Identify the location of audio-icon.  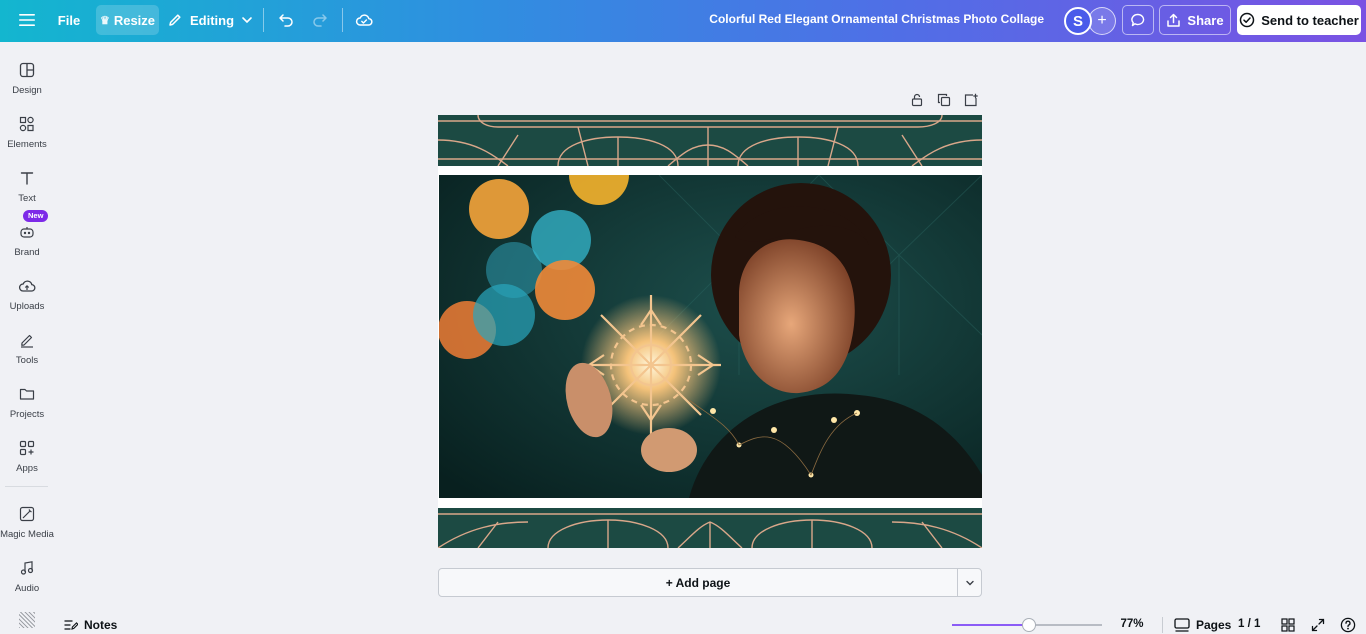
(27, 568).